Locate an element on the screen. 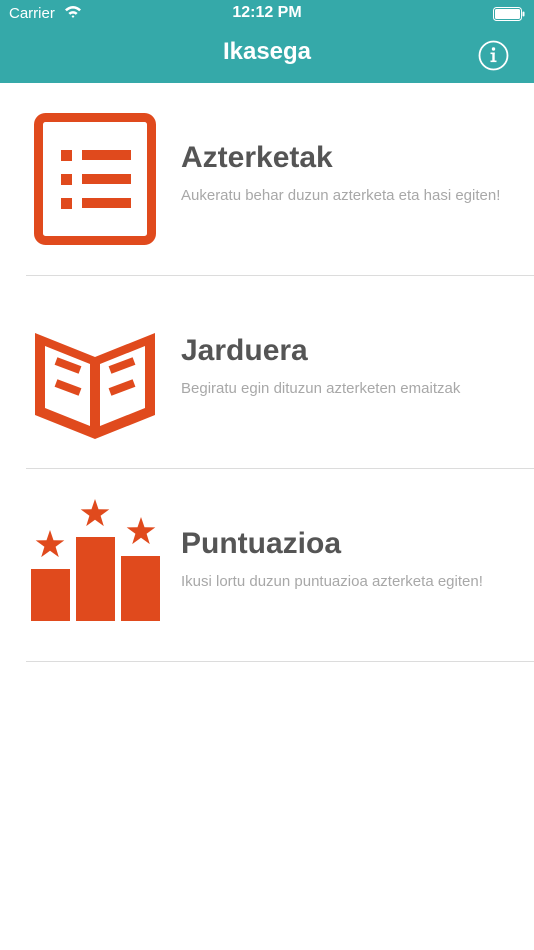 This screenshot has width=534, height=950. open-book-icon is located at coordinates (95, 386).